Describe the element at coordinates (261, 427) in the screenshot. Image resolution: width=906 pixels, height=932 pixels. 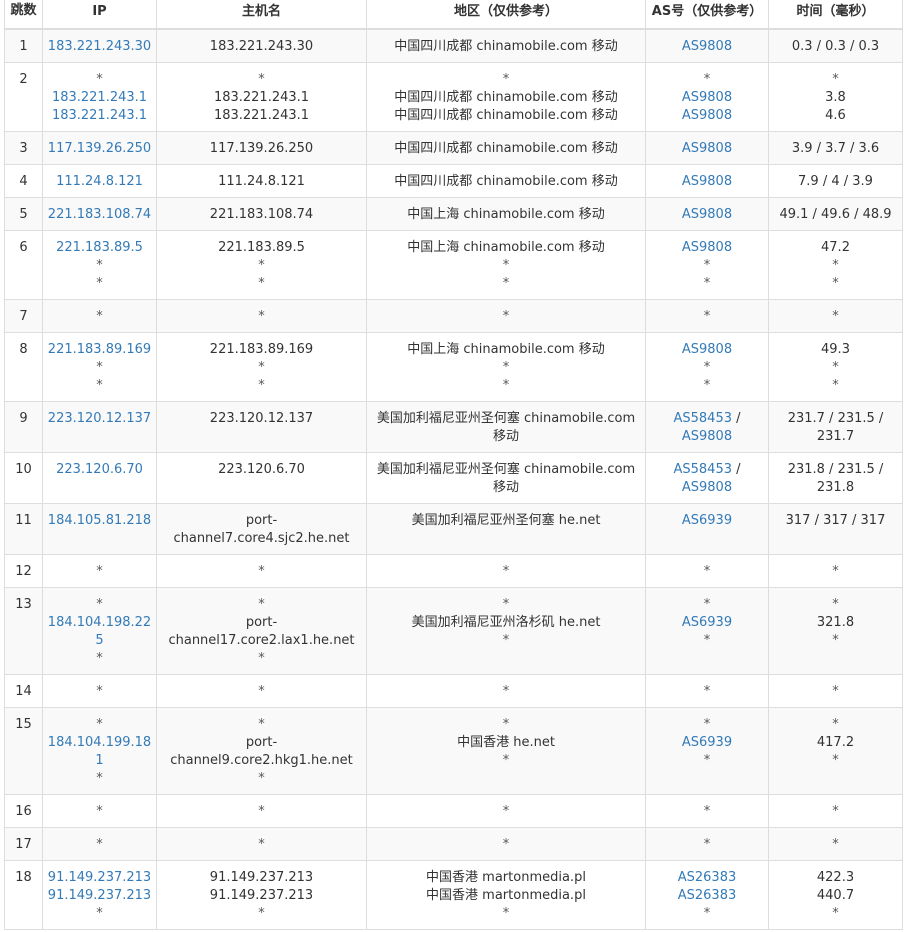
I see `hostname-cell: 223.120.12.137` at that location.